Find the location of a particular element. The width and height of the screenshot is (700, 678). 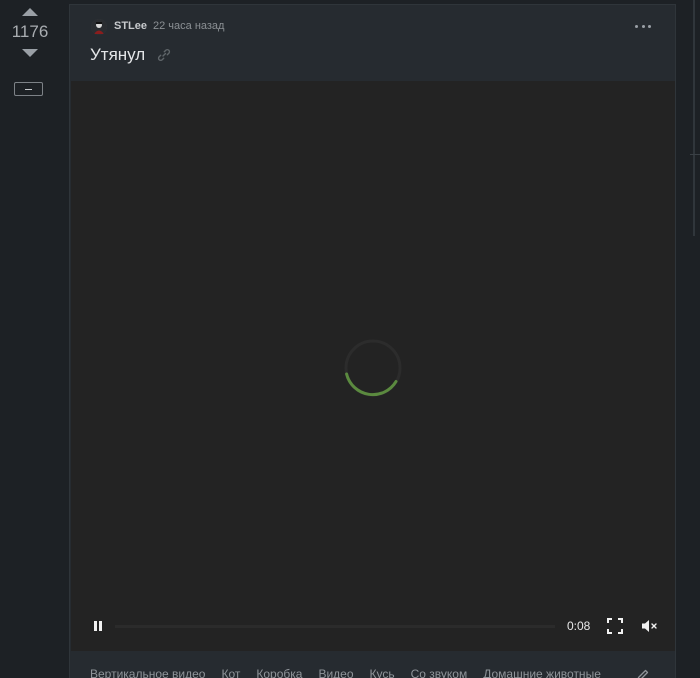

pause-button is located at coordinates (98, 626).